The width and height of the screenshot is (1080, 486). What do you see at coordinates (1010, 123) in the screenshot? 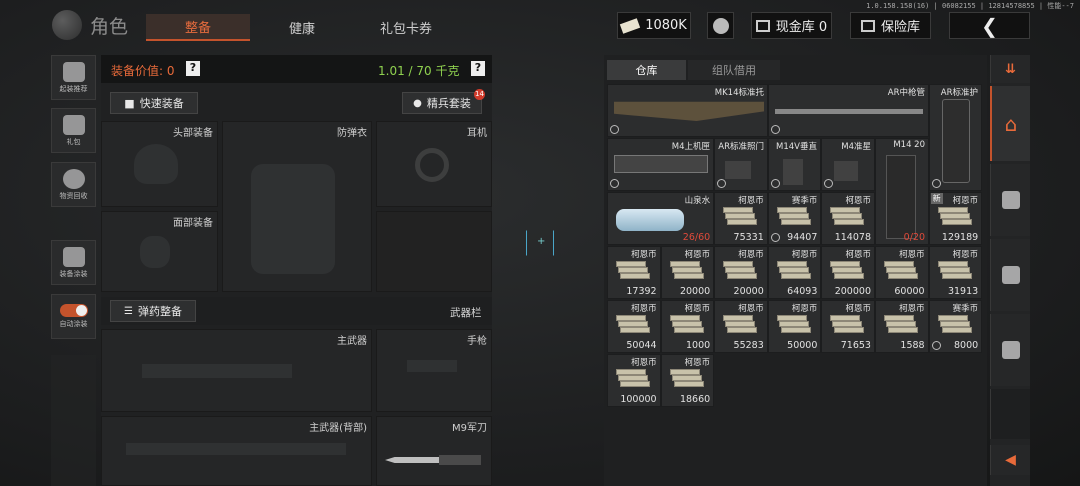
I see `nav-home: ⌂` at bounding box center [1010, 123].